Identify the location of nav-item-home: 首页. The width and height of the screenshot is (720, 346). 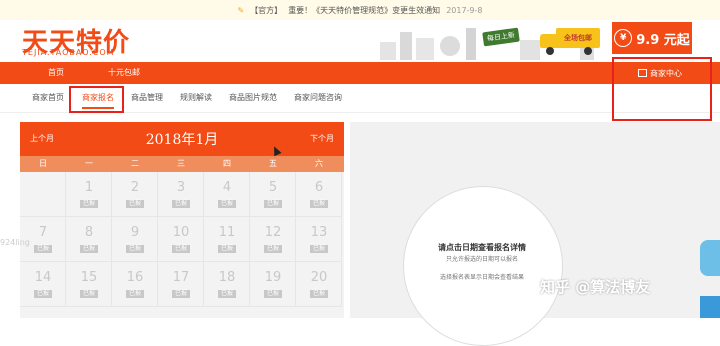
(56, 73).